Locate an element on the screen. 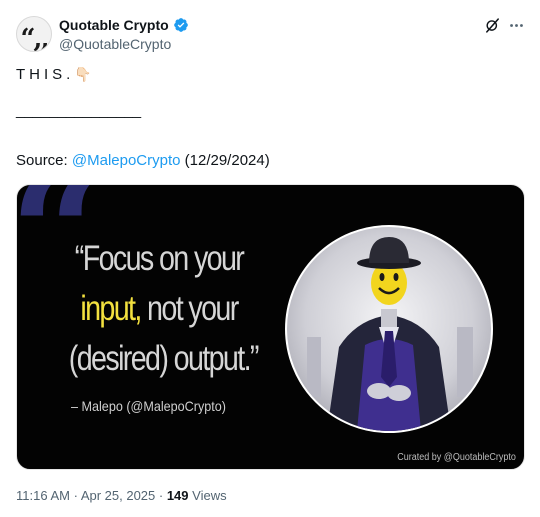 The height and width of the screenshot is (517, 540). source-label: Source: is located at coordinates (44, 160).